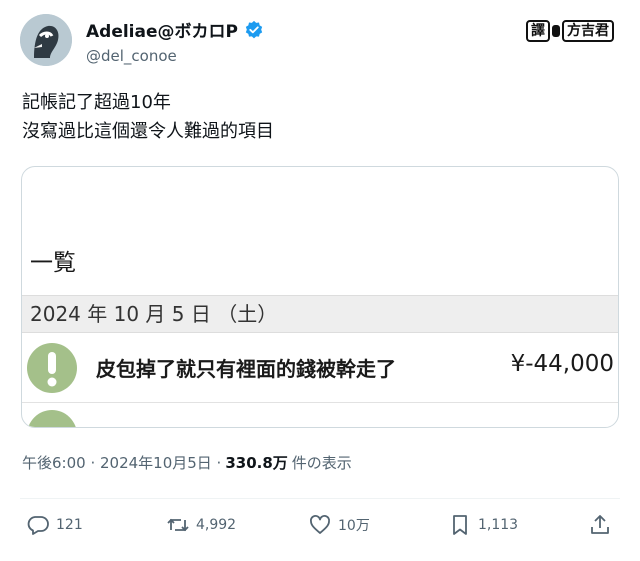 This screenshot has height=561, width=640. Describe the element at coordinates (216, 525) in the screenshot. I see `retweet-count: 4,992` at that location.